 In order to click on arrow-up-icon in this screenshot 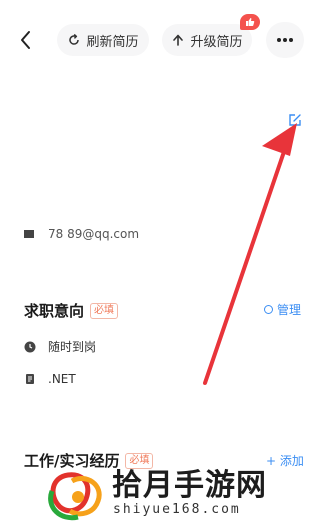, I will do `click(178, 40)`.